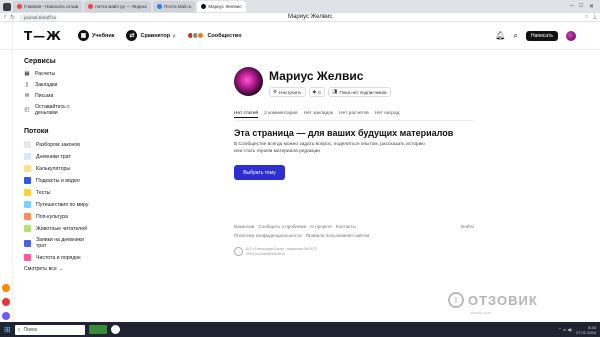 Image resolution: width=600 pixels, height=337 pixels. Describe the element at coordinates (84, 269) in the screenshot. I see `see-all-link: Смотреть все →` at that location.